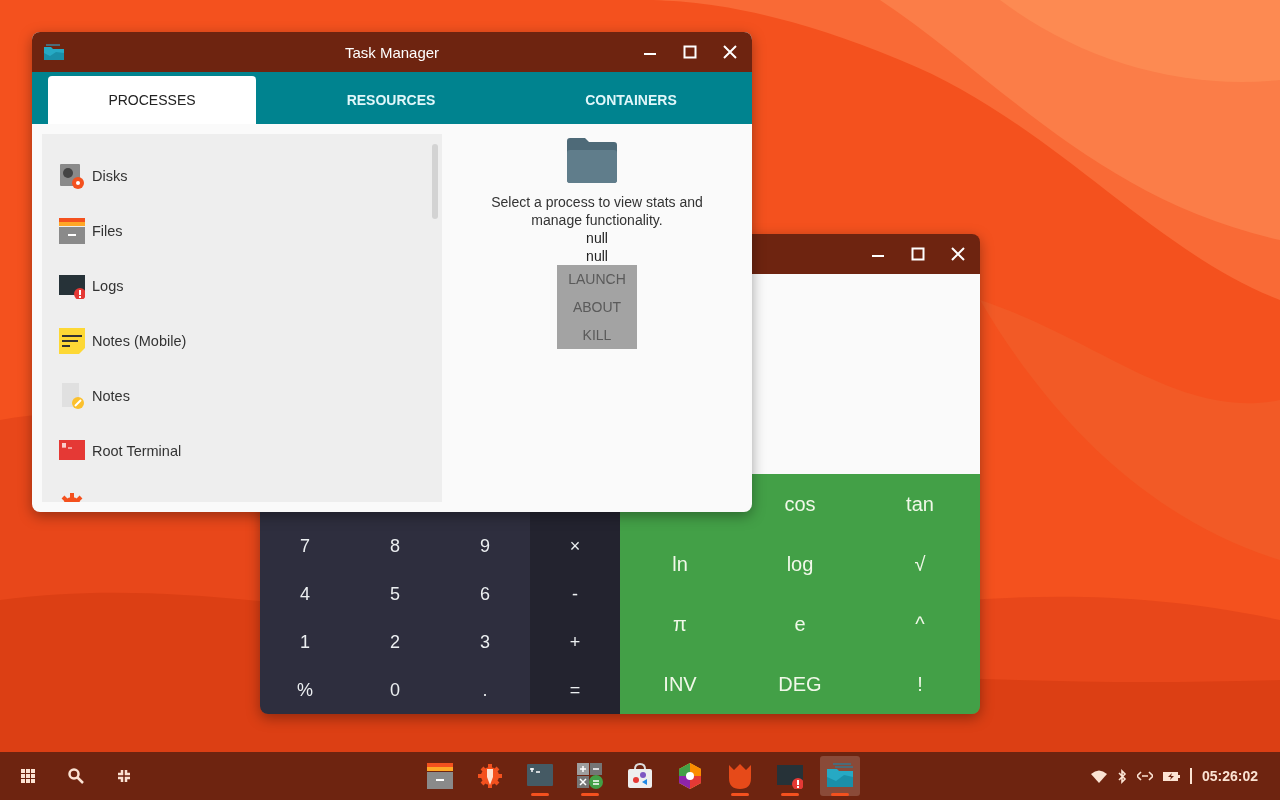  Describe the element at coordinates (1229, 776) in the screenshot. I see `clock: 05:26:02` at that location.